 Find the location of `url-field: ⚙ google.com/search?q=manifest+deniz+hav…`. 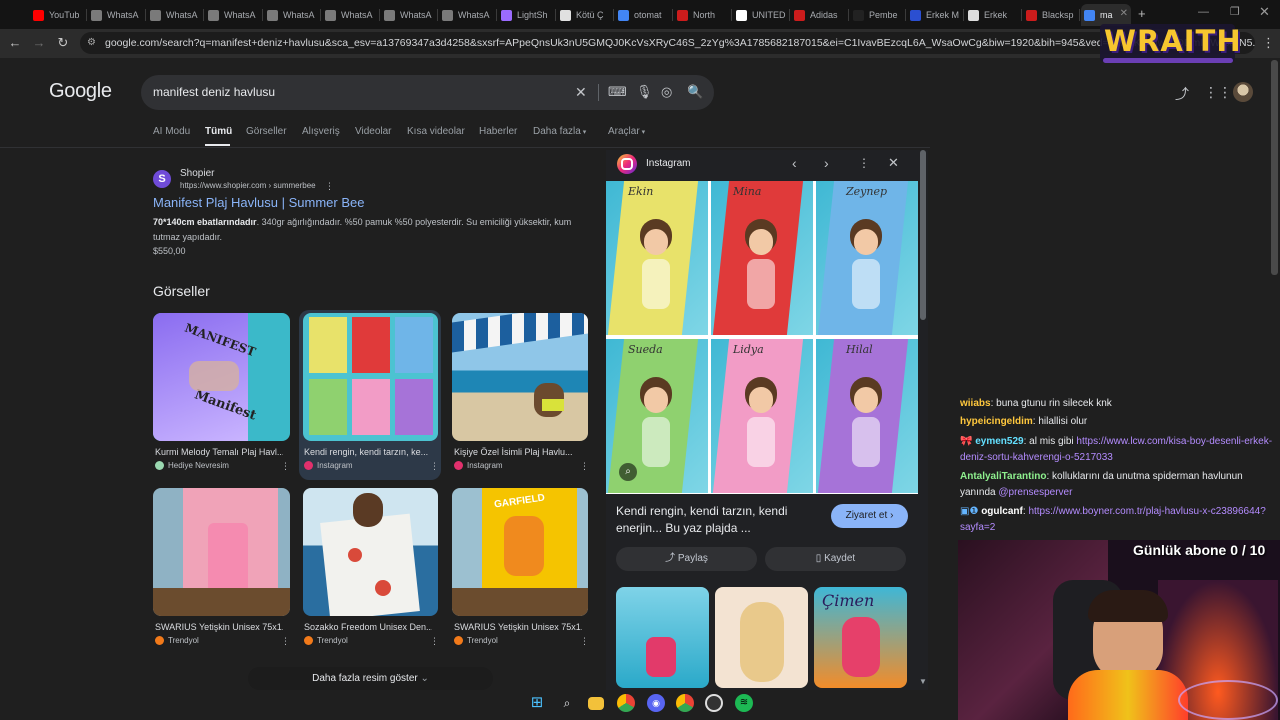

url-field: ⚙ google.com/search?q=manifest+deniz+hav… is located at coordinates (667, 43).